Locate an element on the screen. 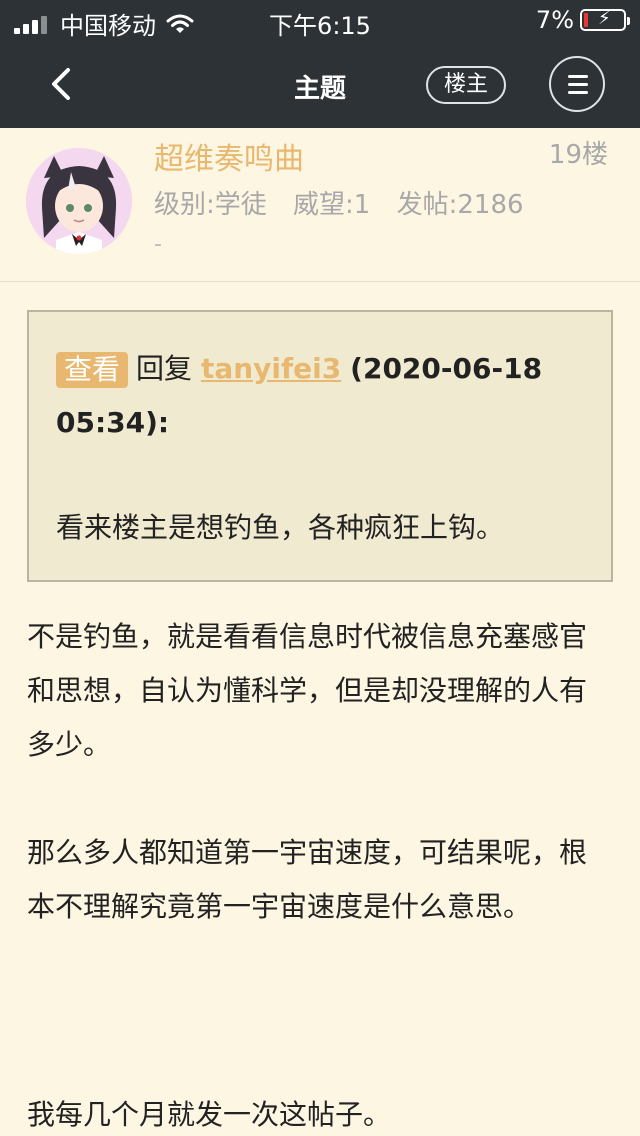 The width and height of the screenshot is (640, 1136). signature-dash: - is located at coordinates (158, 244).